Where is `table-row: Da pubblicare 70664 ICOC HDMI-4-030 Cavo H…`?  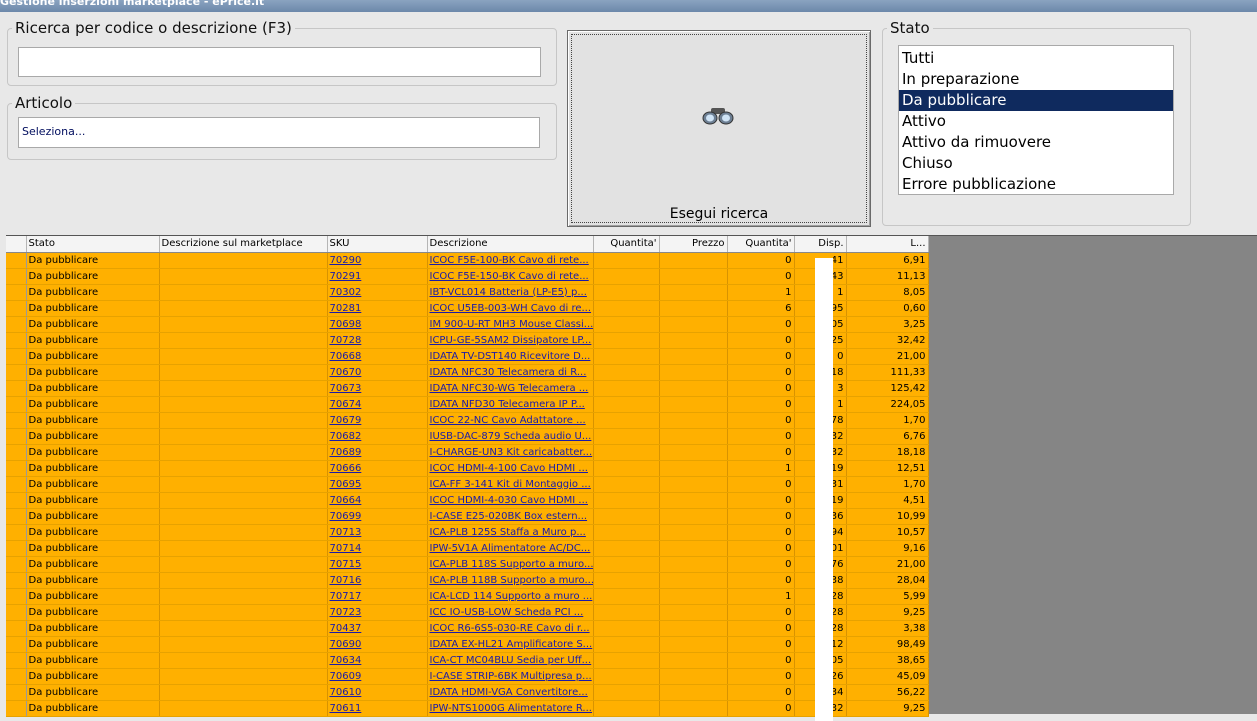 table-row: Da pubblicare 70664 ICOC HDMI-4-030 Cavo H… is located at coordinates (467, 500).